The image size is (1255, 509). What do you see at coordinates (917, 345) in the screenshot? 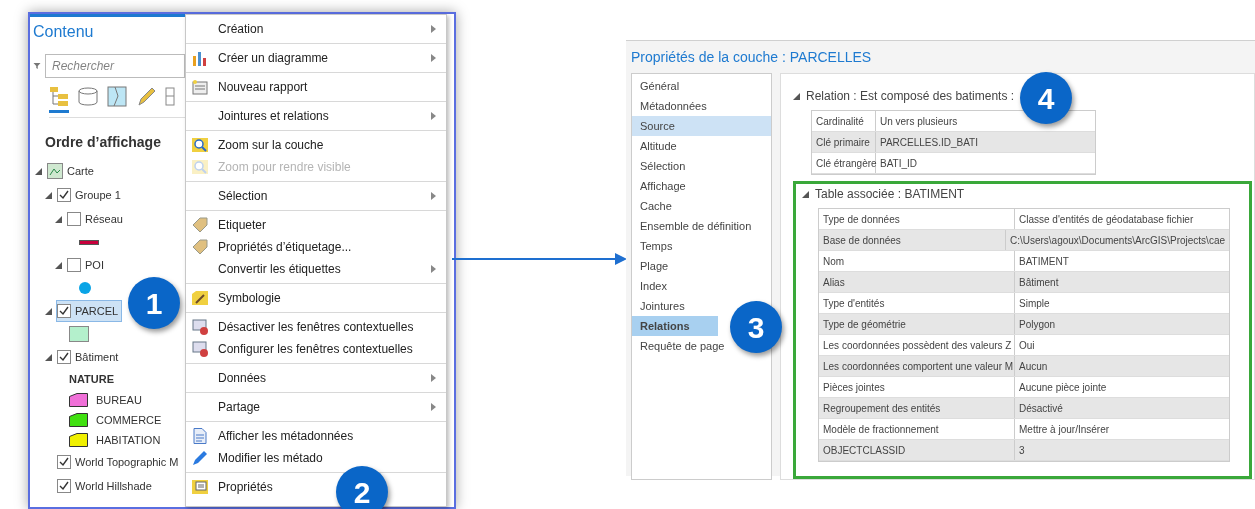
I see `table-cell: Les coordonnées possèdent des valeurs Z` at bounding box center [917, 345].